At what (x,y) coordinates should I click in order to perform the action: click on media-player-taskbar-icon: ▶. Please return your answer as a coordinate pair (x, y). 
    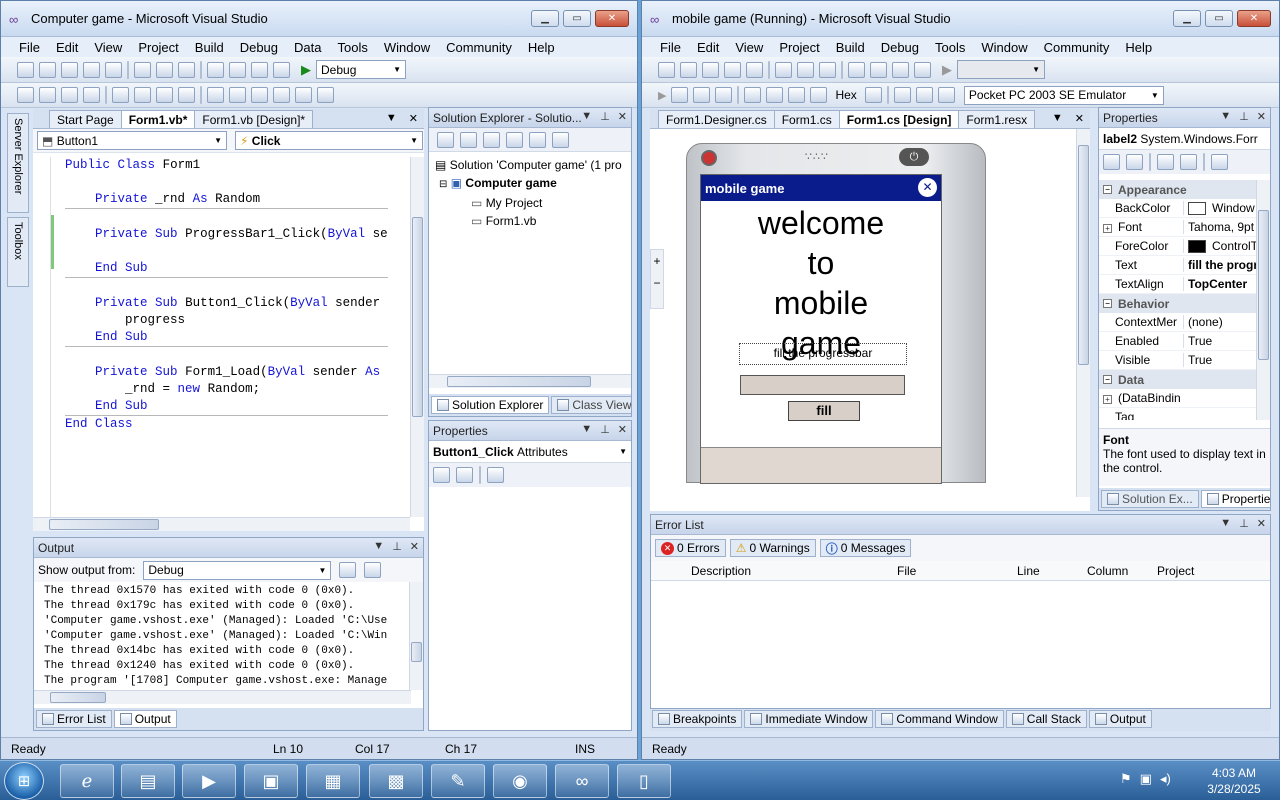
    Looking at the image, I should click on (209, 781).